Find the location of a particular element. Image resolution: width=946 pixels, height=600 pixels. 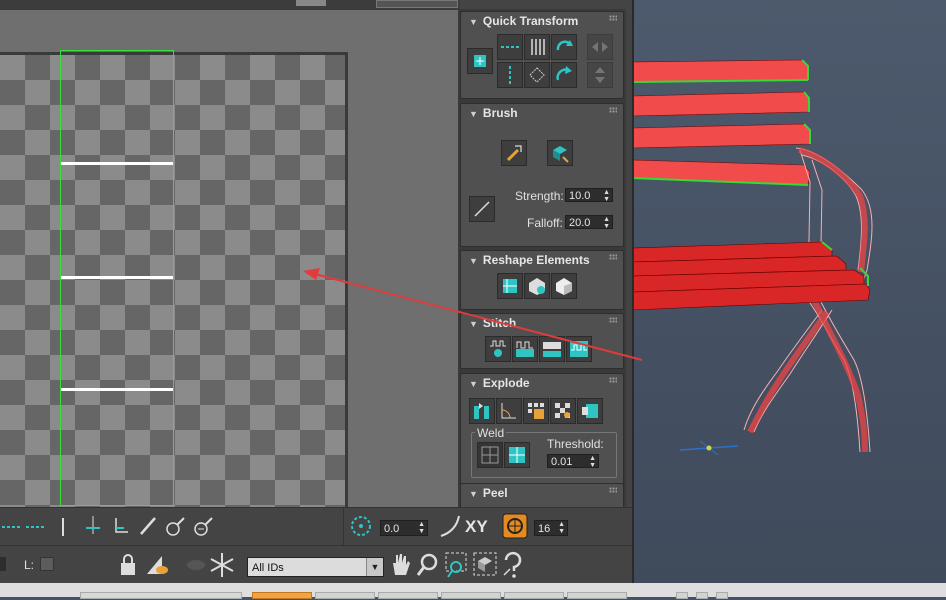

brush-pin-icon is located at coordinates (175, 526).